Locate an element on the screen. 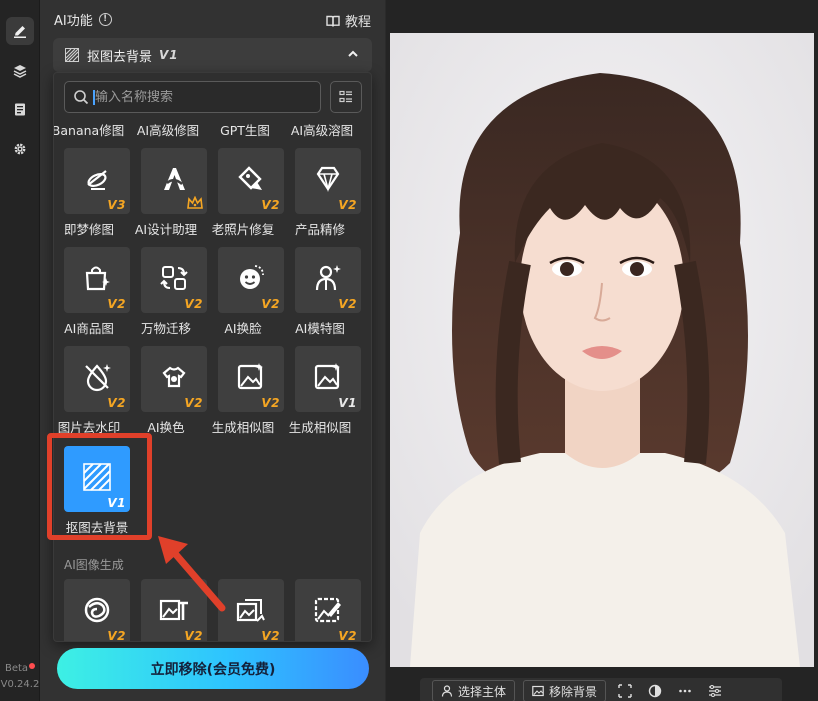  face-swap-icon is located at coordinates (252, 277).